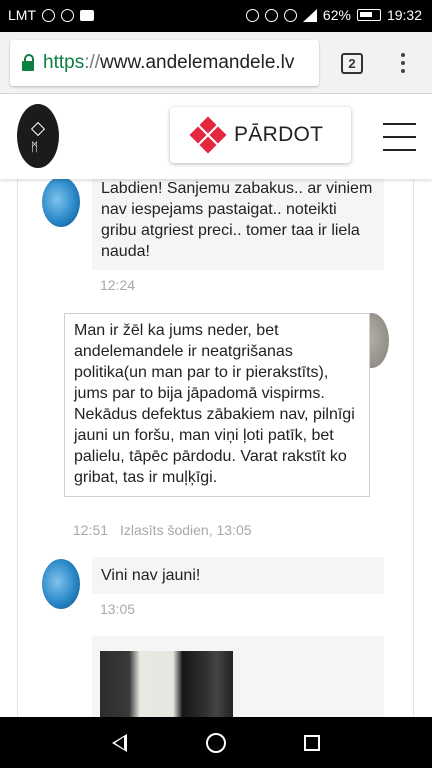  What do you see at coordinates (48, 15) in the screenshot?
I see `heart-monitor-icon` at bounding box center [48, 15].